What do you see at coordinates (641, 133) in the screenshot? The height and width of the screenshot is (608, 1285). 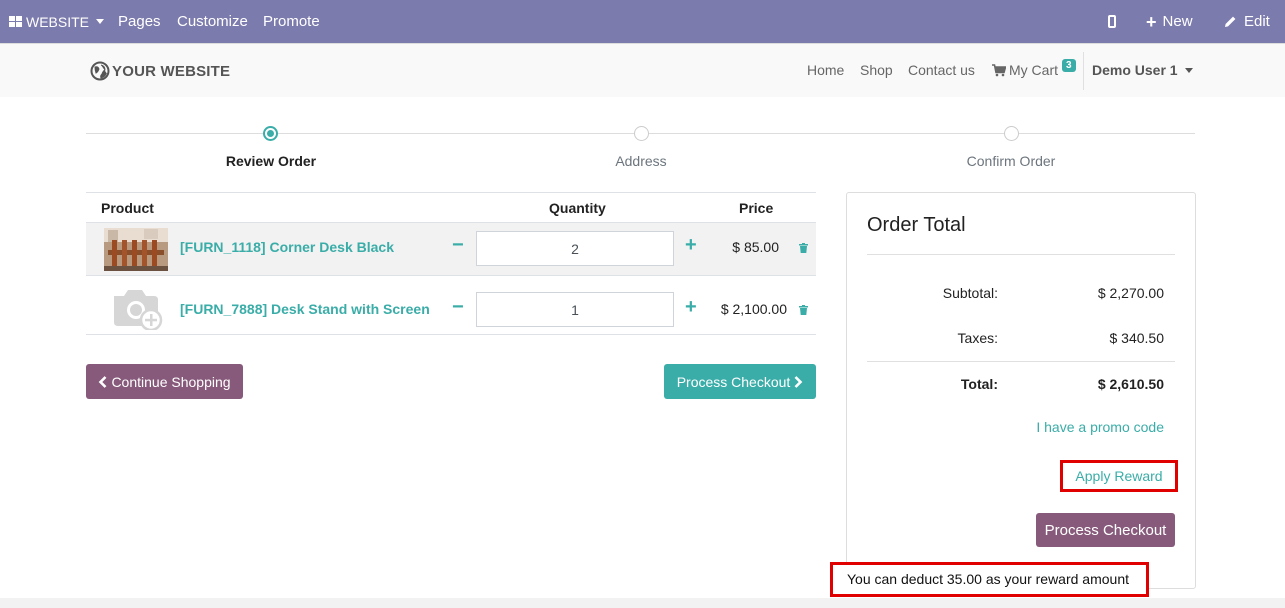 I see `step-dot-address` at bounding box center [641, 133].